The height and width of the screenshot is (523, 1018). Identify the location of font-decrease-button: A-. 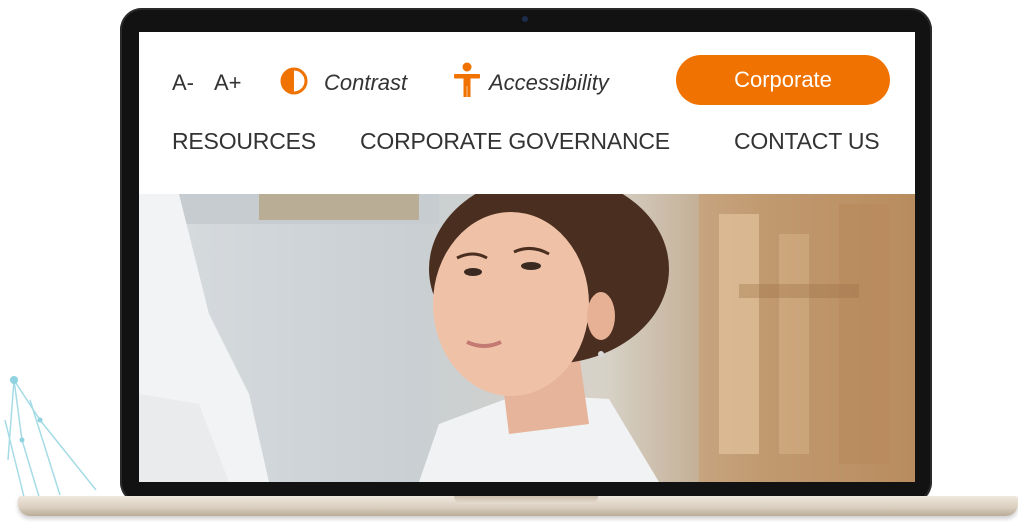
(183, 83).